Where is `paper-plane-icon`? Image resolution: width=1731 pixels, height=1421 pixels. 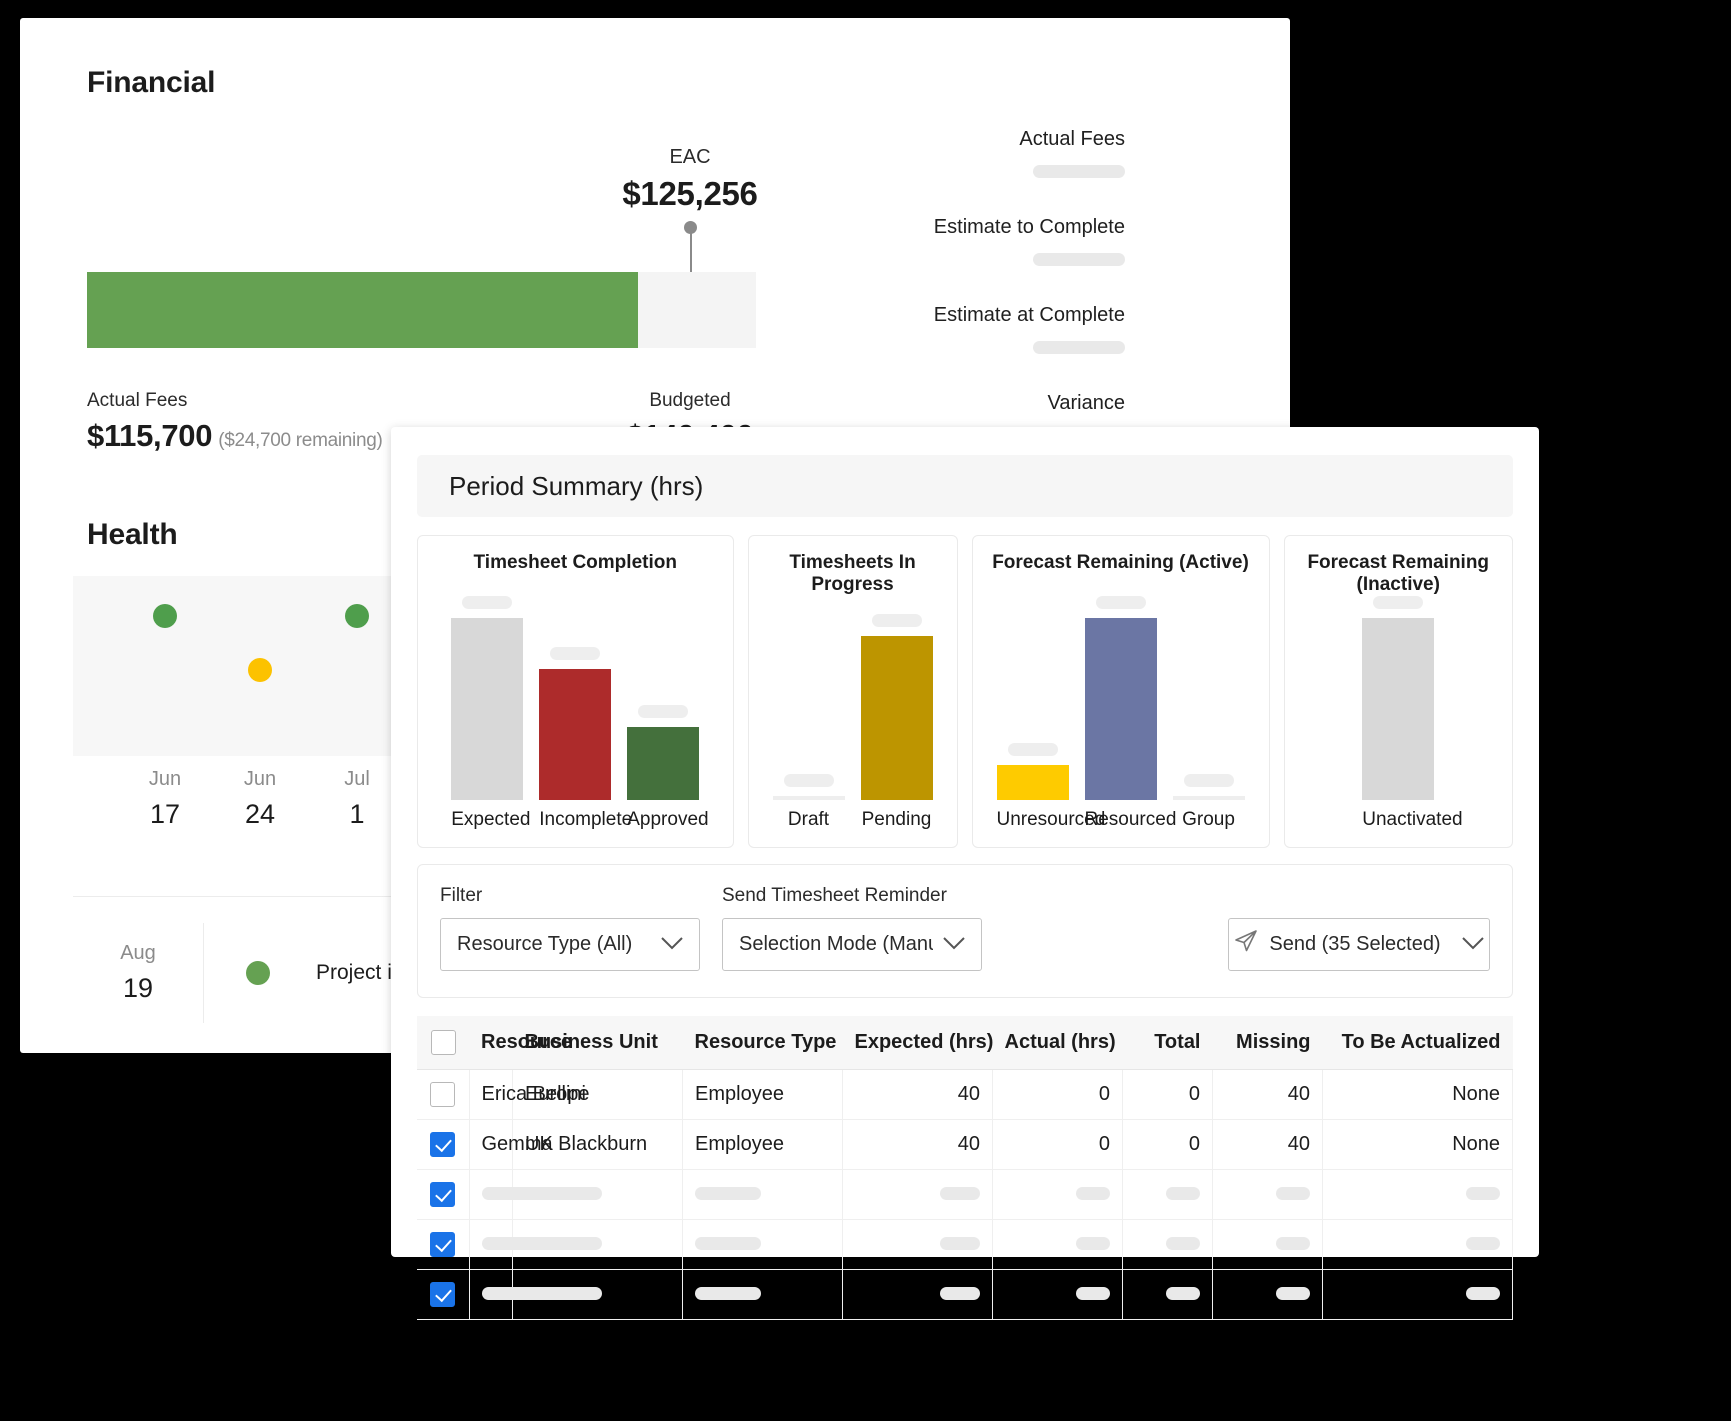 paper-plane-icon is located at coordinates (1246, 944).